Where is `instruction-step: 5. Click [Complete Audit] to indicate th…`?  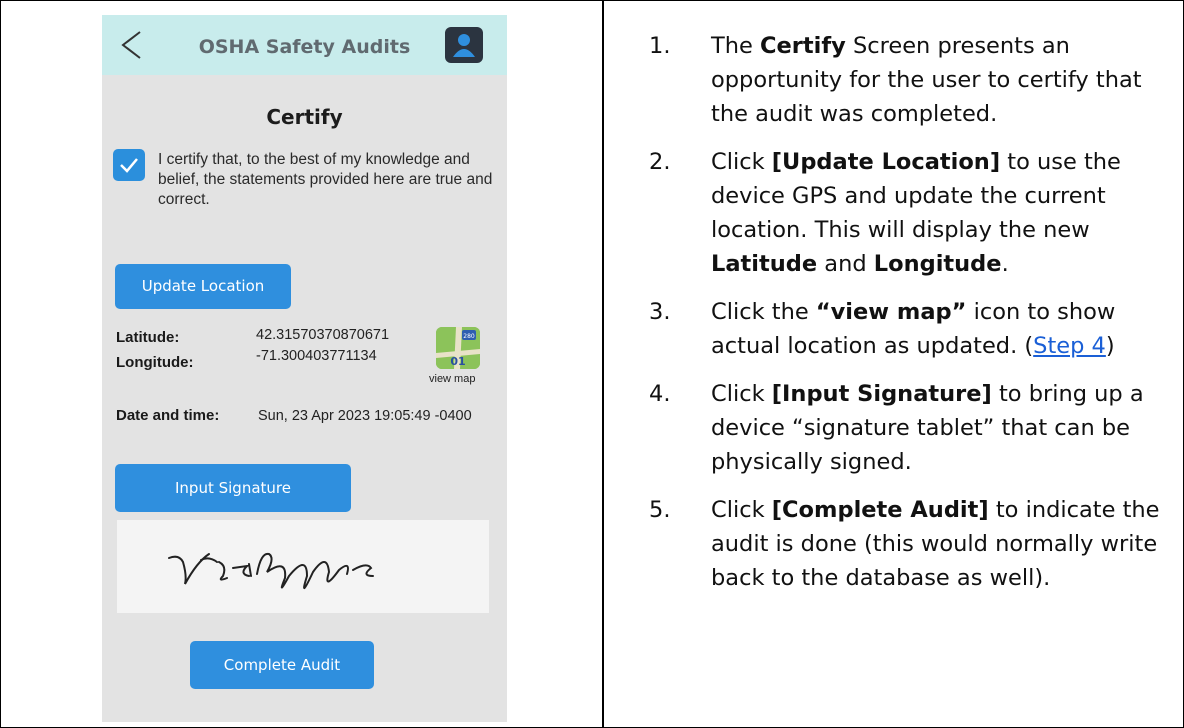 instruction-step: 5. Click [Complete Audit] to indicate th… is located at coordinates (914, 544).